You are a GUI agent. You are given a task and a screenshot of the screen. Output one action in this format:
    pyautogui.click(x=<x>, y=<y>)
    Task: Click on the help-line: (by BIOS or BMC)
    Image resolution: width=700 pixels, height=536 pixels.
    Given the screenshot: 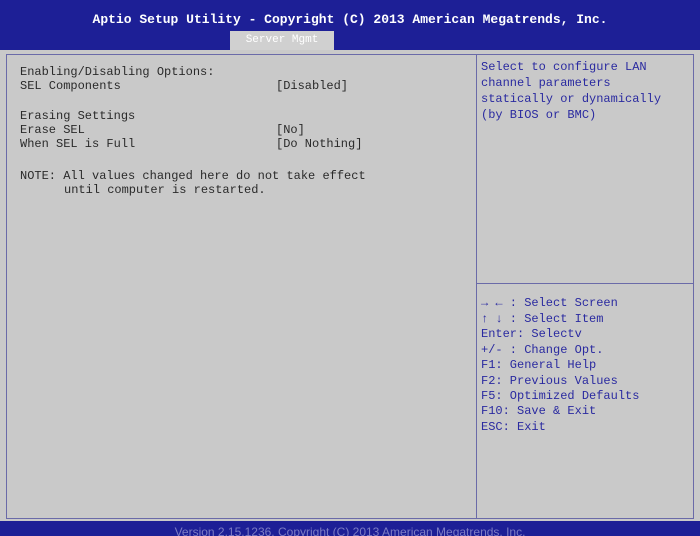 What is the action you would take?
    pyautogui.click(x=539, y=115)
    